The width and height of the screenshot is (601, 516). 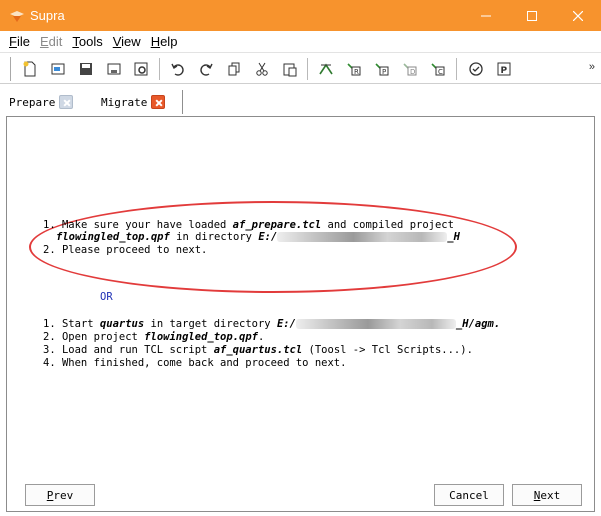 I want to click on step-r-icon: R, so click(x=354, y=69).